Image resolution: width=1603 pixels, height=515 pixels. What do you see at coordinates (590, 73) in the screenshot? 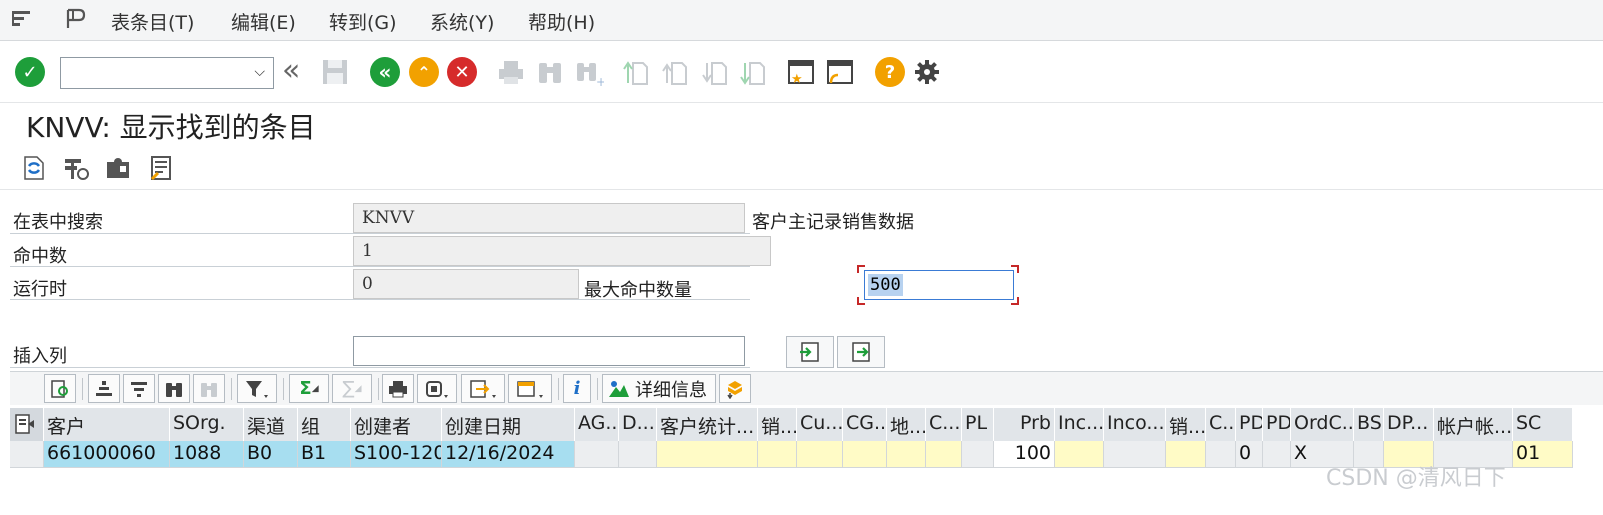
I see `find-next-icon: +` at bounding box center [590, 73].